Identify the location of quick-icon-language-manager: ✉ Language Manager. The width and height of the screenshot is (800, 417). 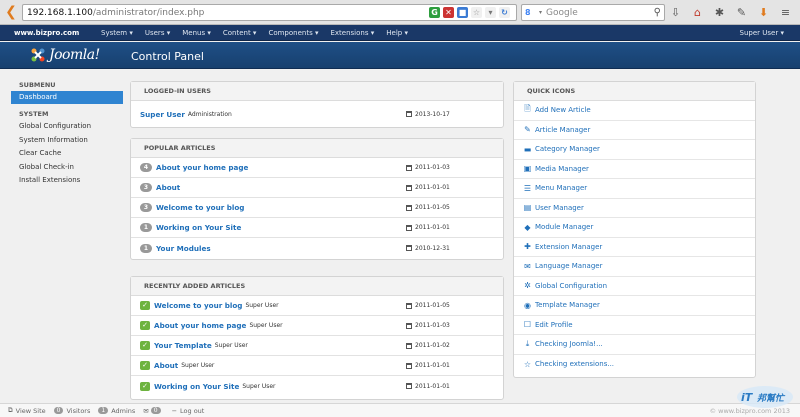
(634, 267).